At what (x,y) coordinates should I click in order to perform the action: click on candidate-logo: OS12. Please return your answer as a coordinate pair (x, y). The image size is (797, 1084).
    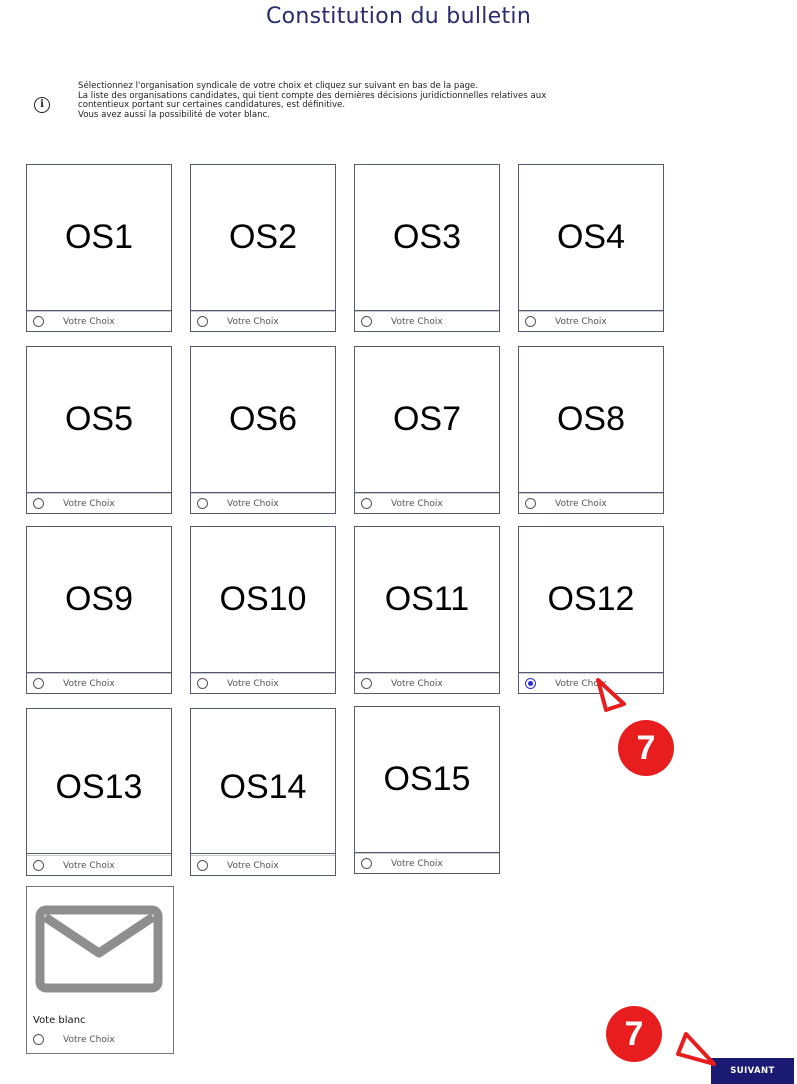
    Looking at the image, I should click on (591, 600).